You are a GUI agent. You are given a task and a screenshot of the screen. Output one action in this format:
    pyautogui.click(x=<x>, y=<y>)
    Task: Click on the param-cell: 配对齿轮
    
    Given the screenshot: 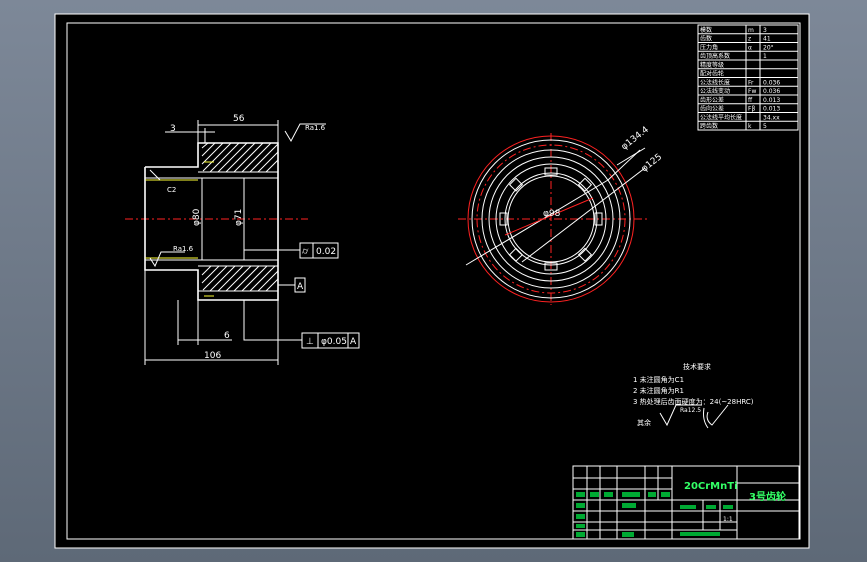 What is the action you would take?
    pyautogui.click(x=712, y=74)
    